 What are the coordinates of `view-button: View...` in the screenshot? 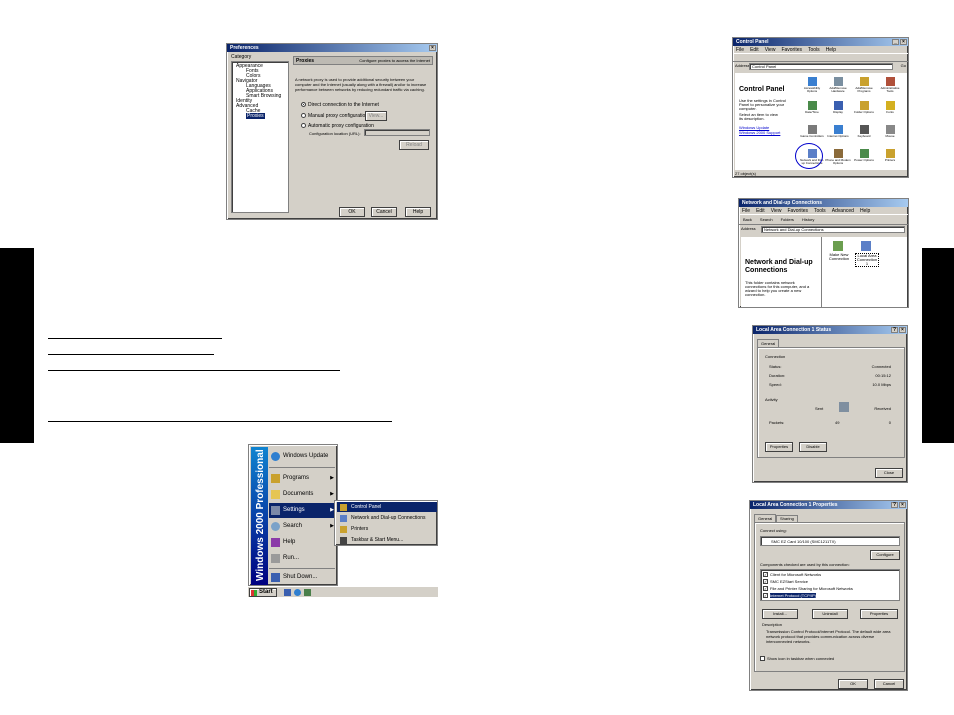 It's located at (376, 116).